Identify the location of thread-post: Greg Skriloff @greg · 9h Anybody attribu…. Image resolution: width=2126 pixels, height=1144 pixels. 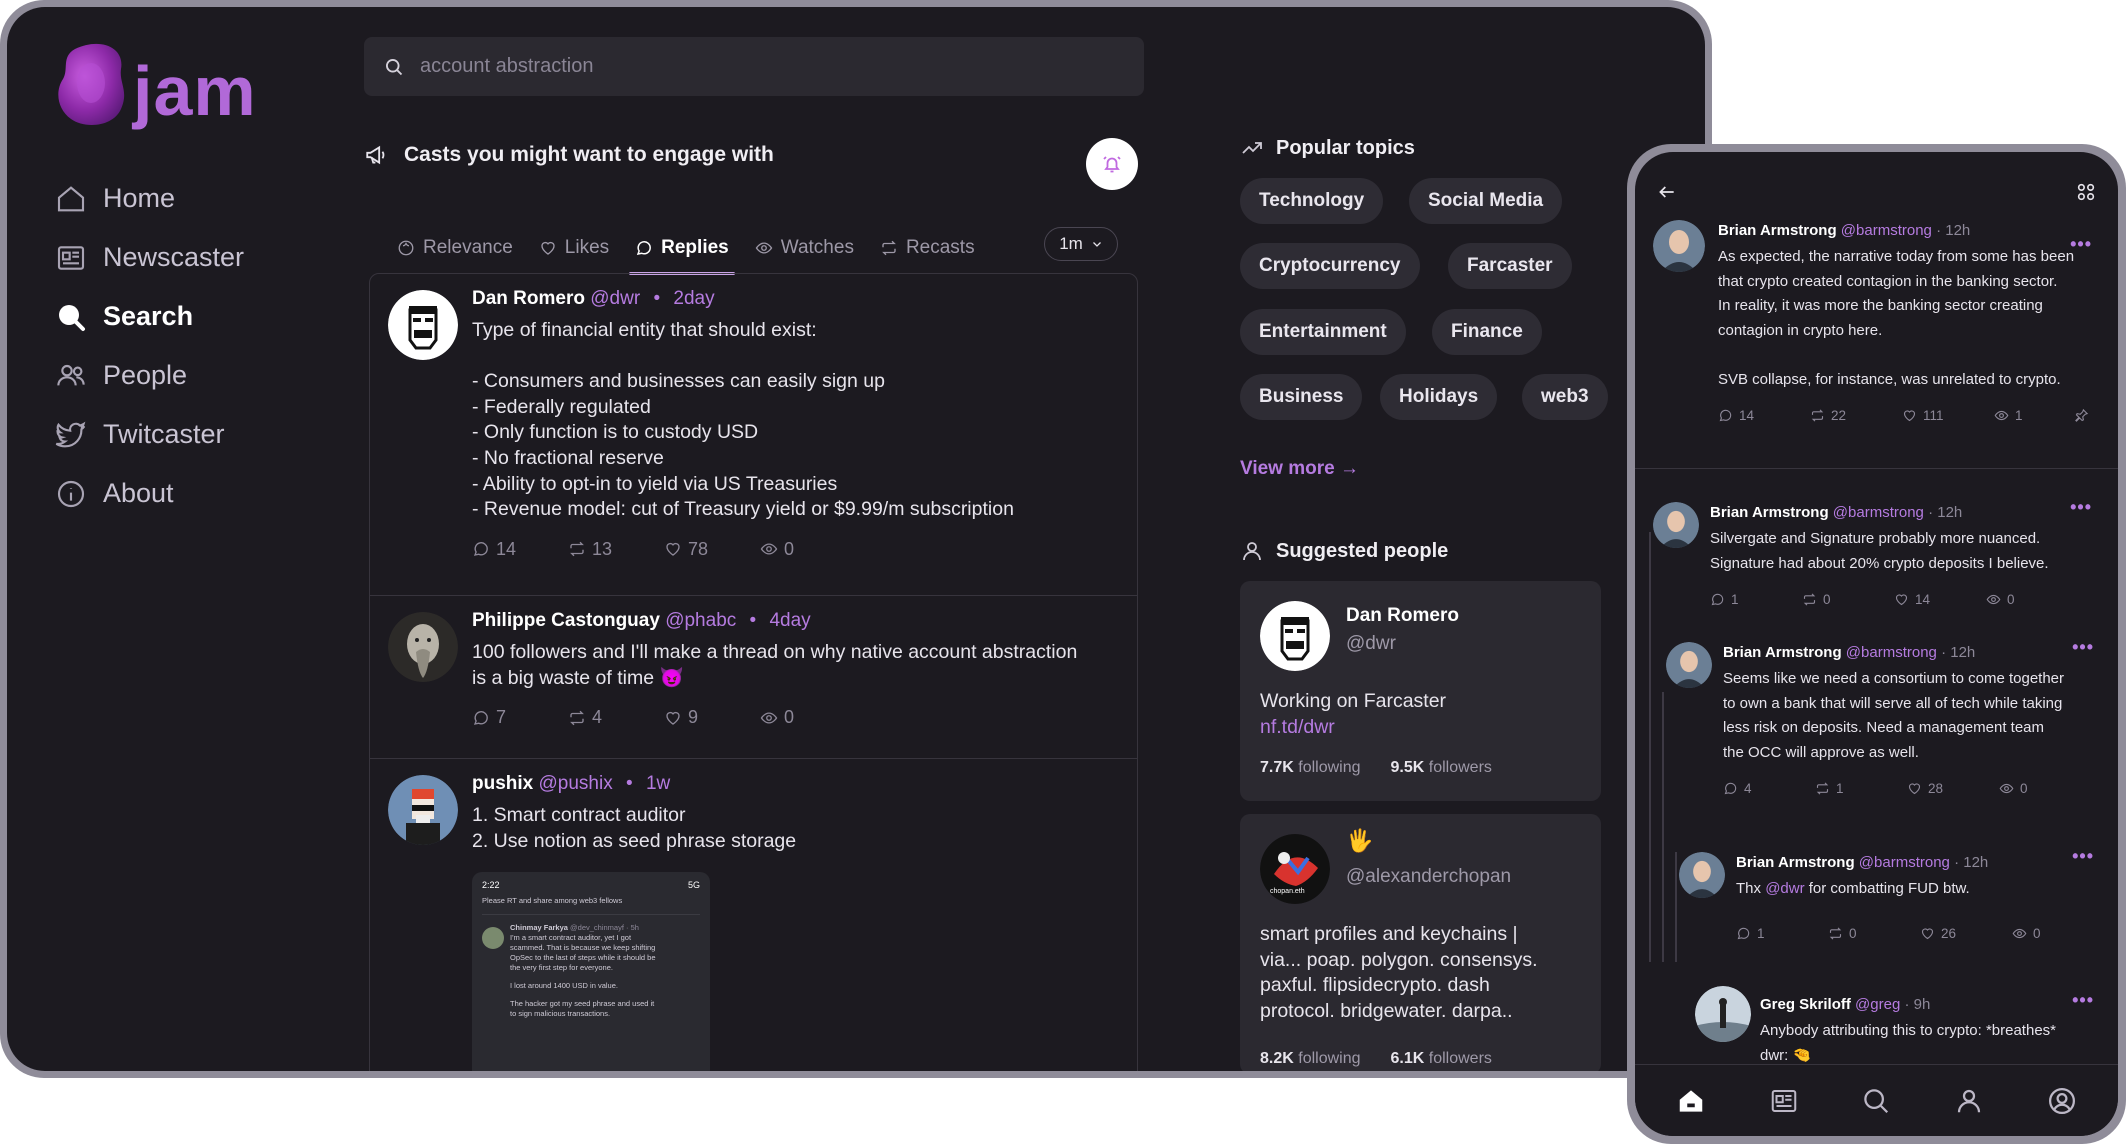
(1935, 1032).